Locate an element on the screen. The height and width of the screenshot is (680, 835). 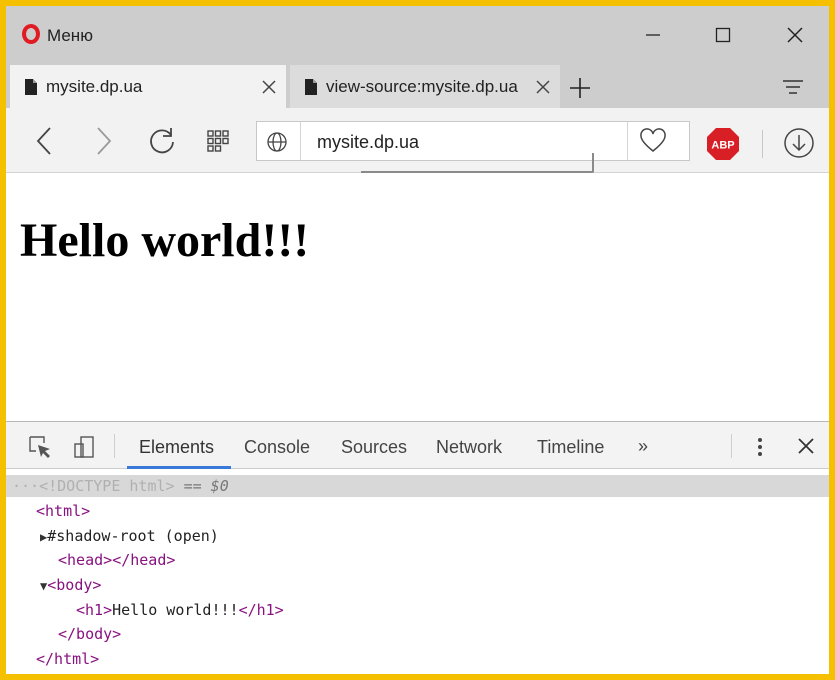
address-dropdown-edge is located at coordinates (477, 163).